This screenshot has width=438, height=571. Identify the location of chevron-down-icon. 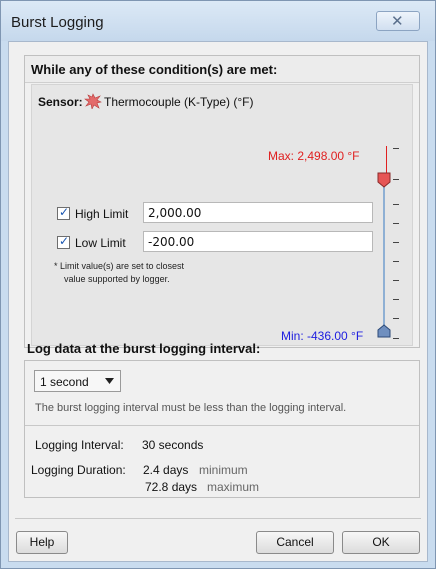
(109, 381).